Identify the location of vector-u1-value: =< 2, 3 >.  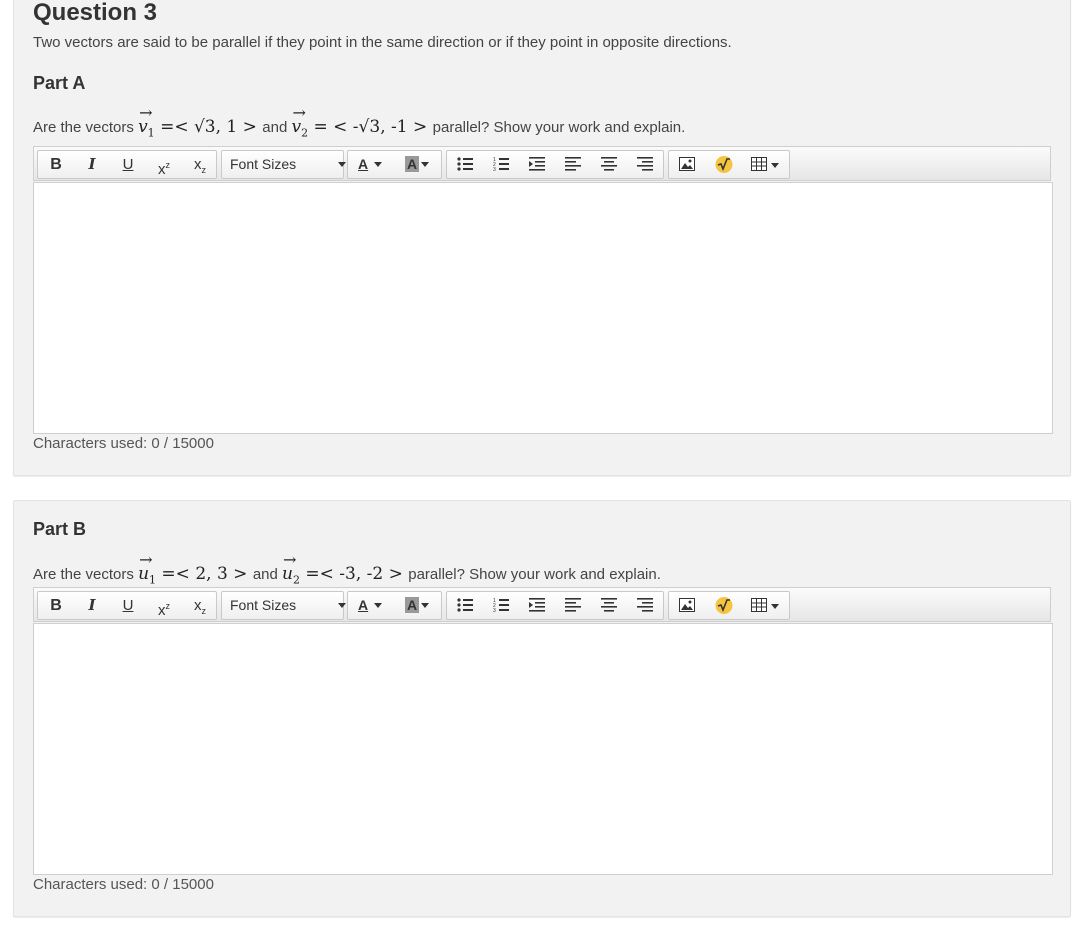
(204, 574).